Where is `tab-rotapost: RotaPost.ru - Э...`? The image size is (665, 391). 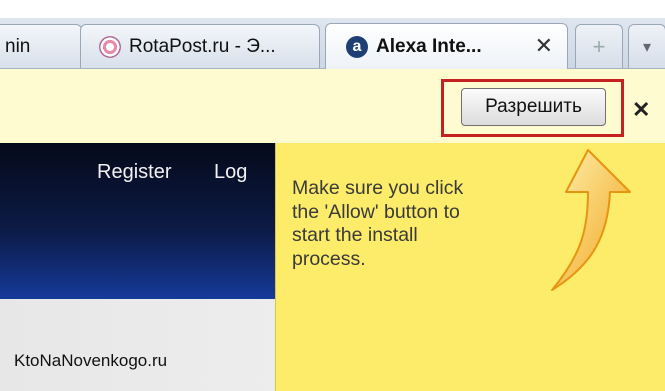 tab-rotapost: RotaPost.ru - Э... is located at coordinates (200, 46).